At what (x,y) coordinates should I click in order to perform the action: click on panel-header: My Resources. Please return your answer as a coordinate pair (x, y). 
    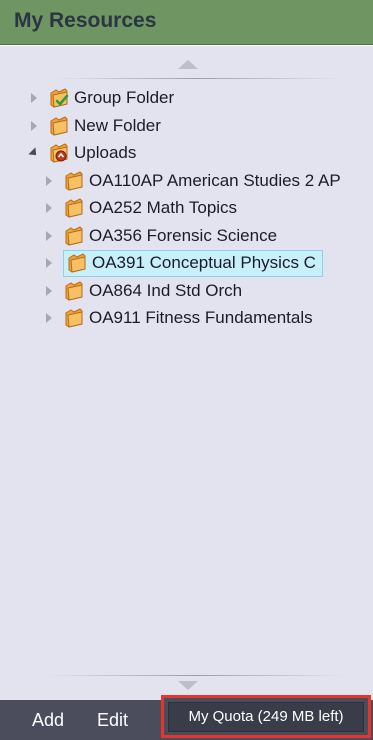
    Looking at the image, I should click on (186, 22).